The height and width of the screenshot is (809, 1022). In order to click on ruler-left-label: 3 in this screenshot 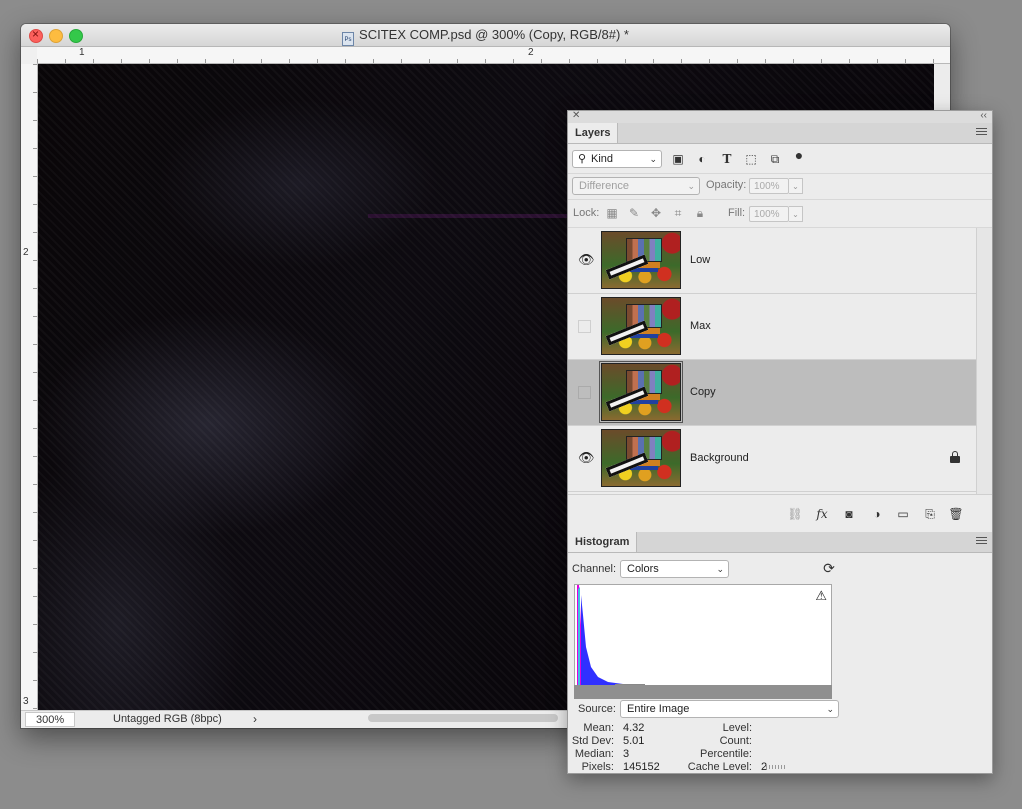, I will do `click(26, 701)`.